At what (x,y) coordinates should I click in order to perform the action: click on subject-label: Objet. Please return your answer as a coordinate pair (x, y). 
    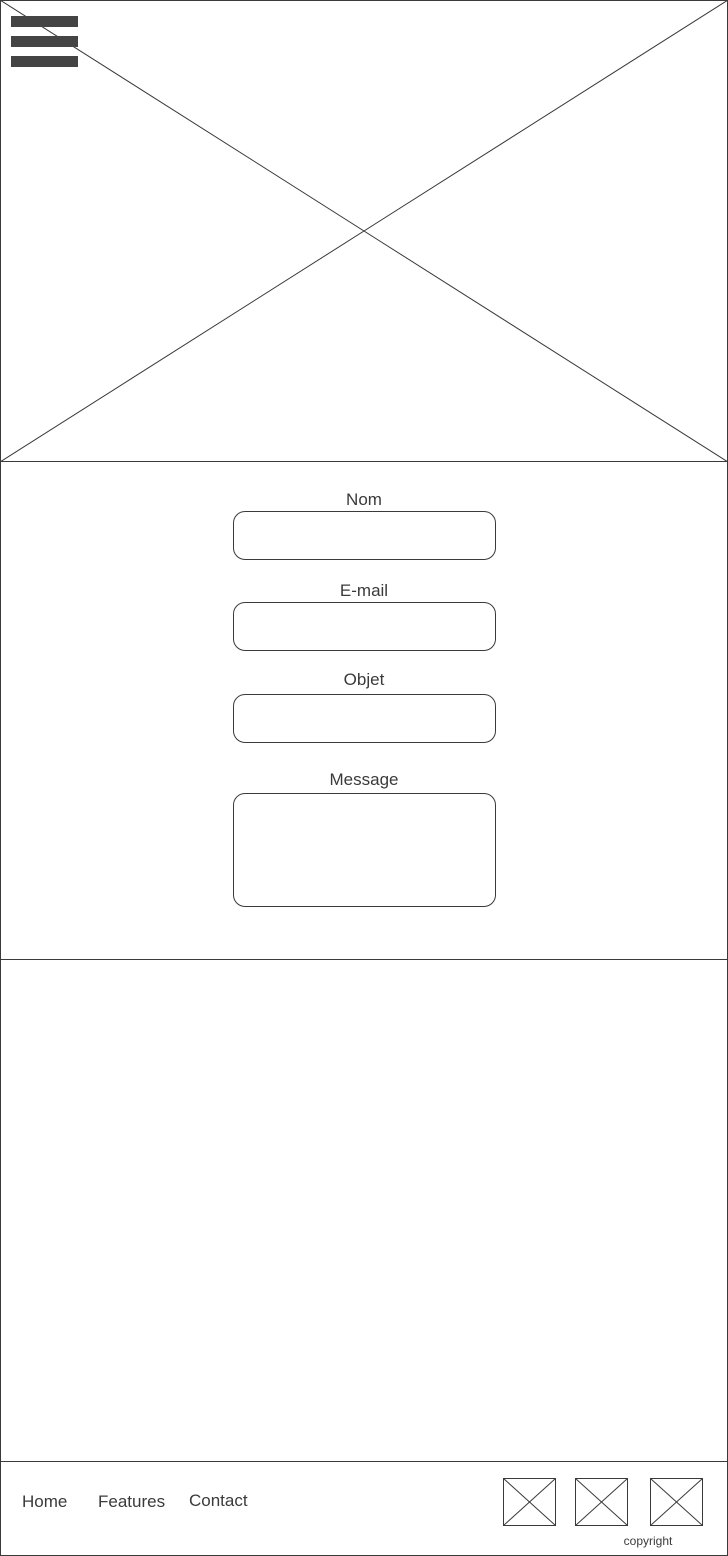
    Looking at the image, I should click on (364, 679).